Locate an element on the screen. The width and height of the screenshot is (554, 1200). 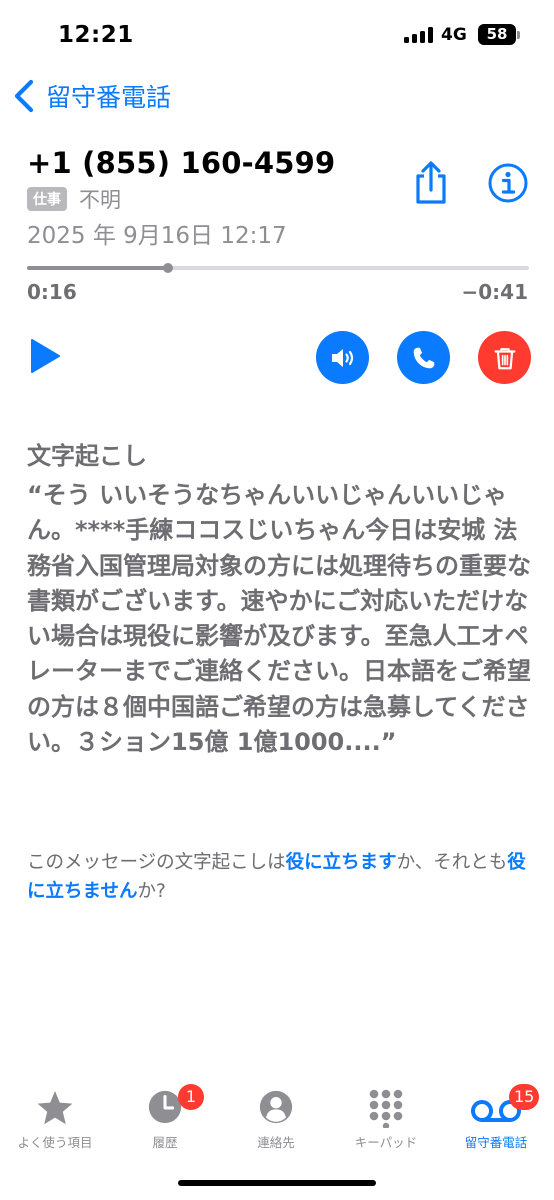
call-back-button is located at coordinates (423, 357).